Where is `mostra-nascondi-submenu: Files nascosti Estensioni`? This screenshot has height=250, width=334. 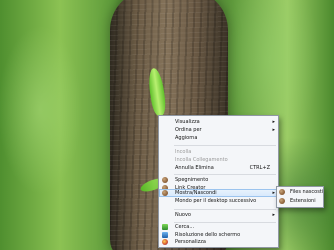
mostra-nascondi-submenu: Files nascosti Estensioni is located at coordinates (300, 197).